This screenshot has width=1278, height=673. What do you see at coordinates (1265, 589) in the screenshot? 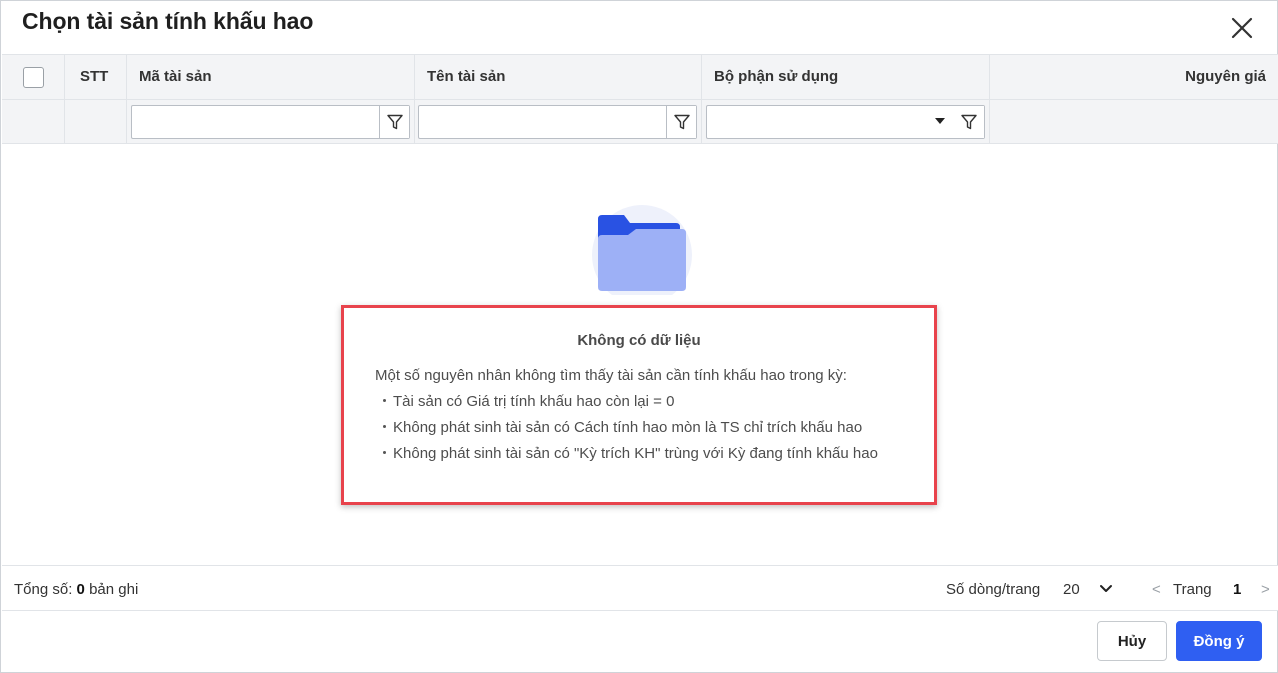
I see `next-page-button: >` at bounding box center [1265, 589].